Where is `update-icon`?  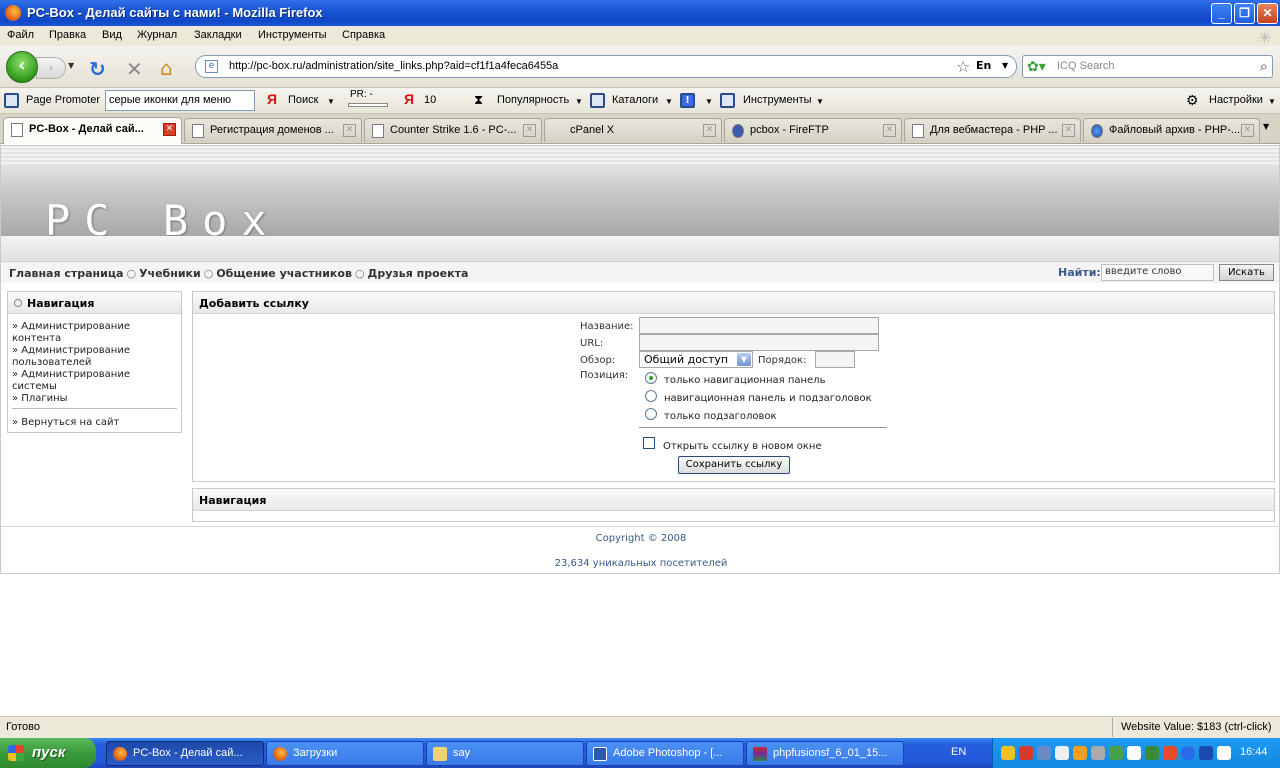 update-icon is located at coordinates (1116, 753).